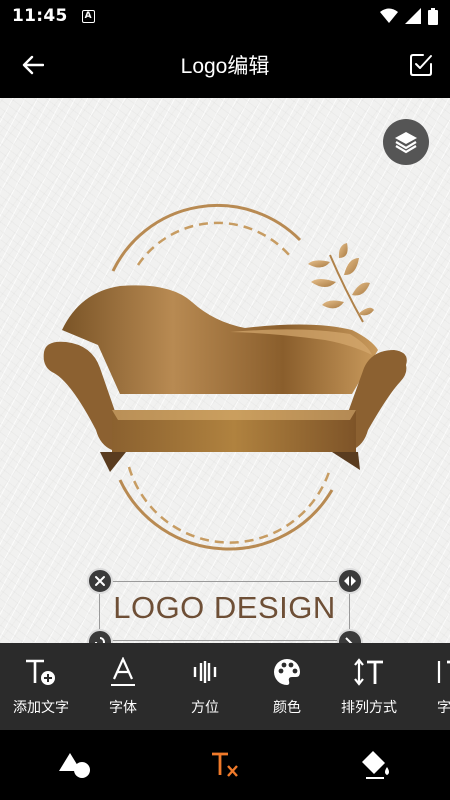 The height and width of the screenshot is (800, 450). I want to click on confirm-button, so click(421, 65).